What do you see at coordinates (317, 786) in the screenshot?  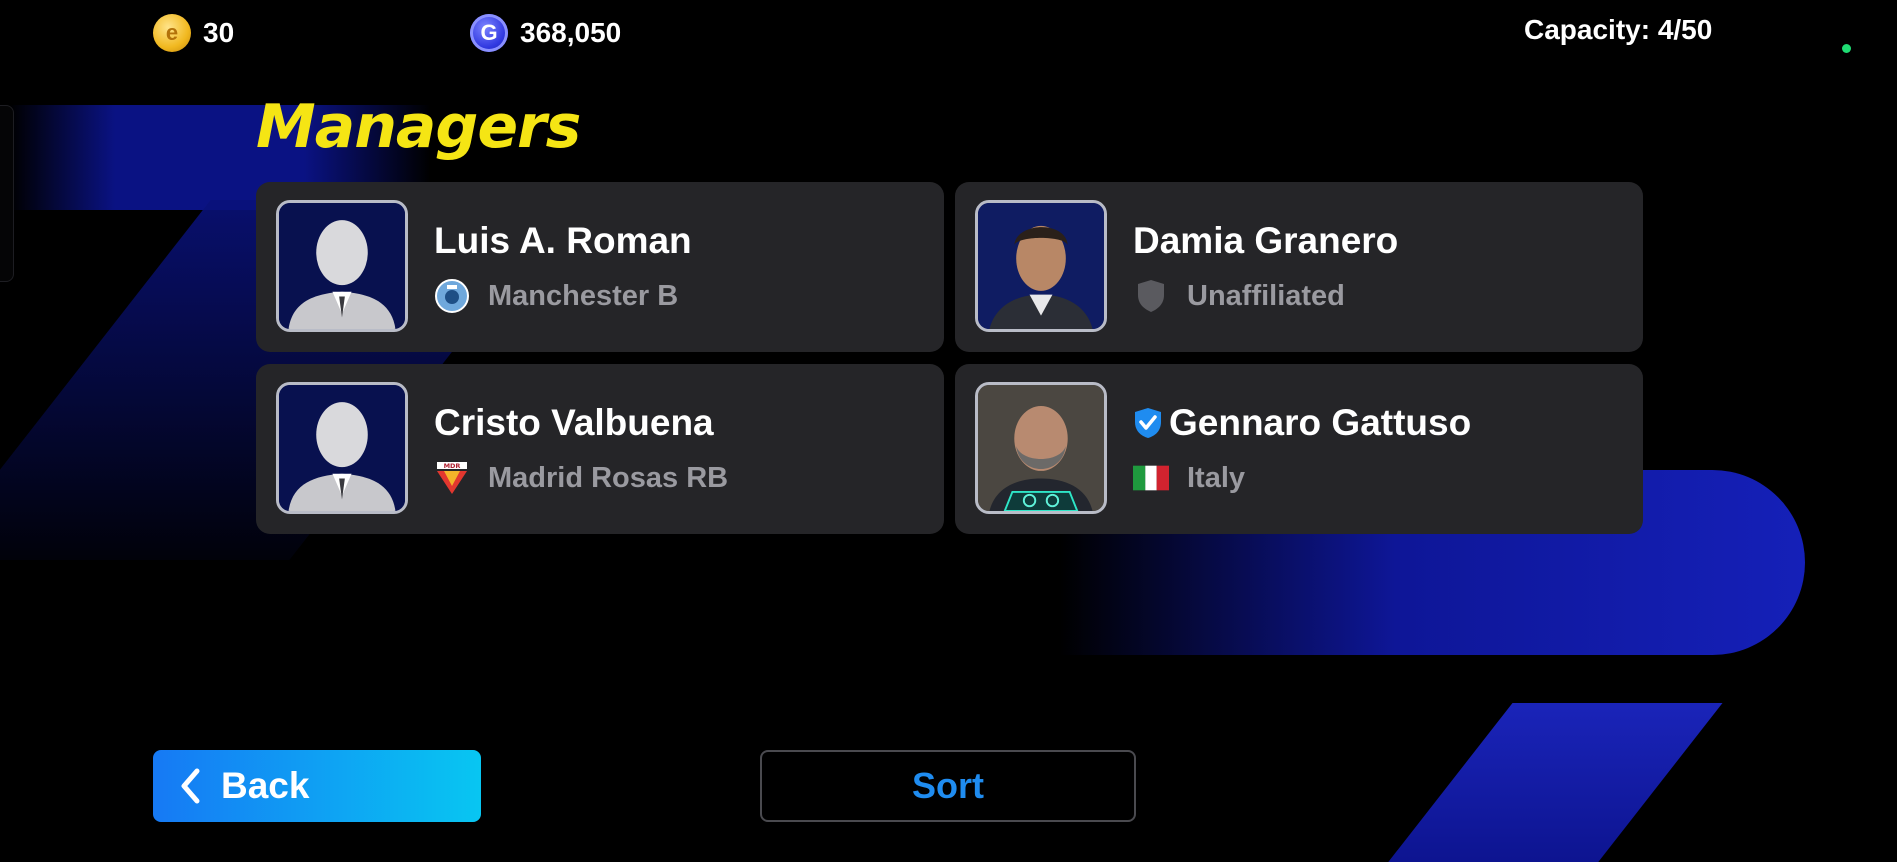 I see `back-button: Back` at bounding box center [317, 786].